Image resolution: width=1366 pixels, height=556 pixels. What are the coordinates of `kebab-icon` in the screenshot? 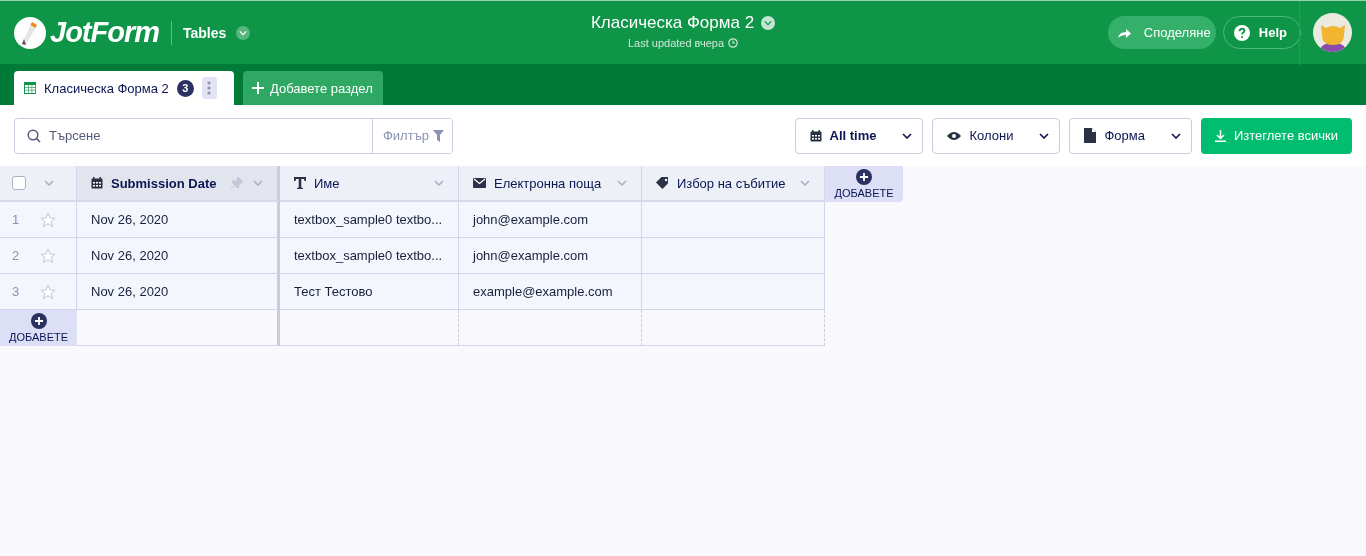 It's located at (209, 88).